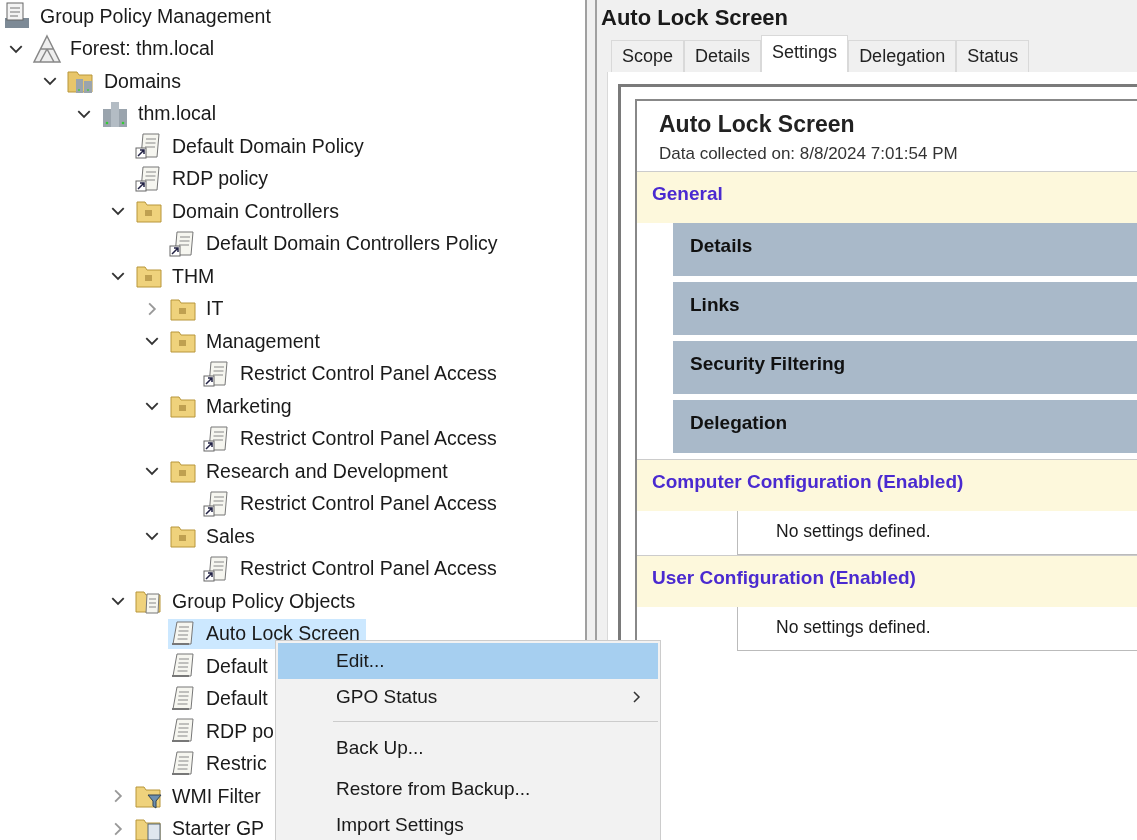 The image size is (1137, 840). I want to click on tree-item: Domain Controllers, so click(239, 211).